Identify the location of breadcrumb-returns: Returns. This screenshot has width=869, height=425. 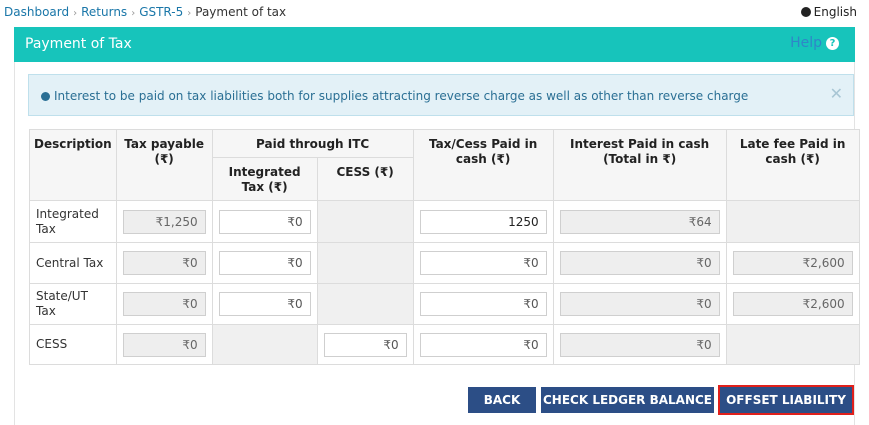
(104, 12).